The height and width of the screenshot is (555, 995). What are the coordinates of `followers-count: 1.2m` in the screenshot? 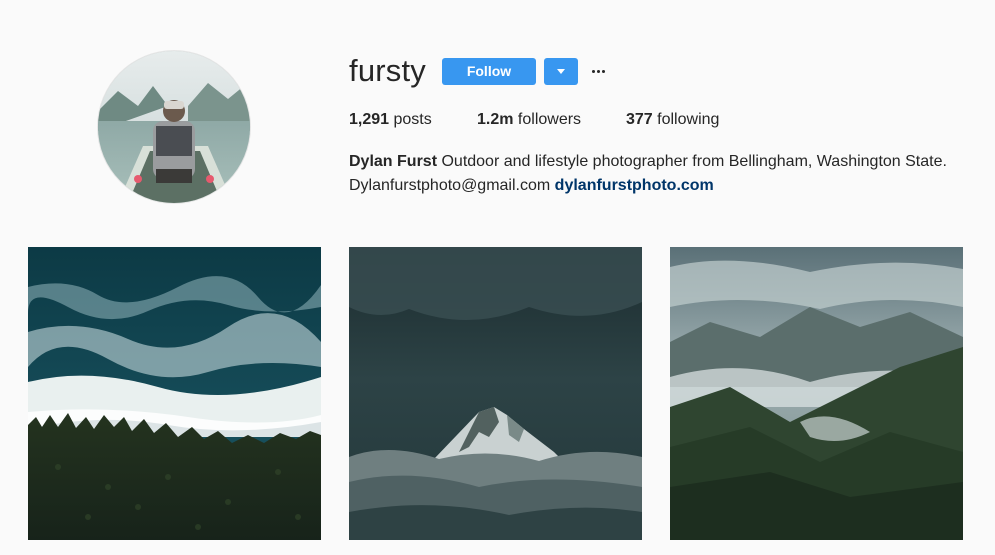 It's located at (495, 119).